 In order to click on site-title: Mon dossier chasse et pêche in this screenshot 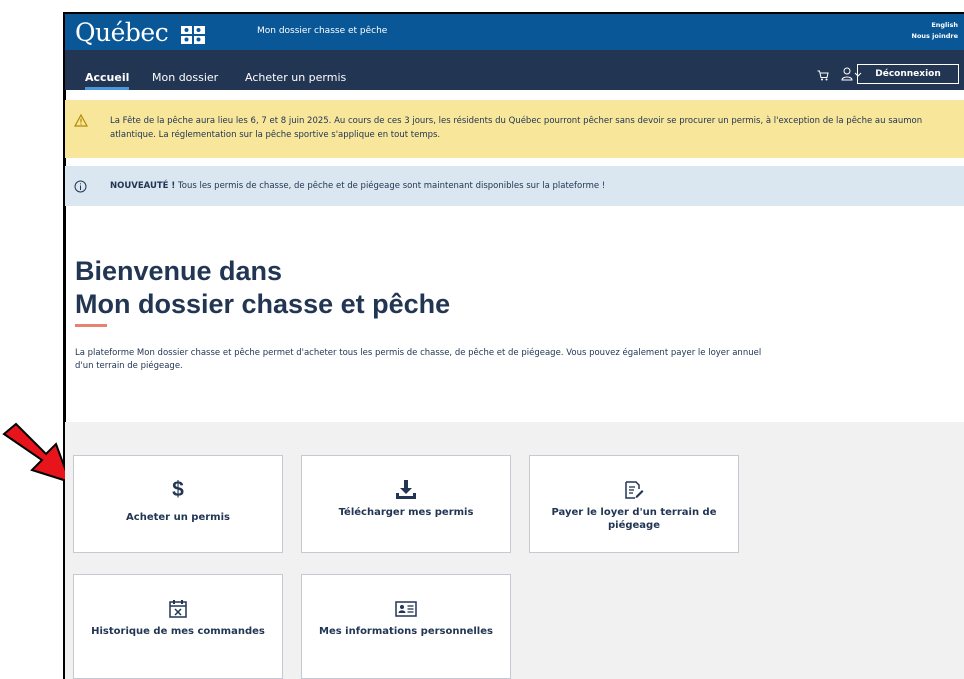, I will do `click(322, 31)`.